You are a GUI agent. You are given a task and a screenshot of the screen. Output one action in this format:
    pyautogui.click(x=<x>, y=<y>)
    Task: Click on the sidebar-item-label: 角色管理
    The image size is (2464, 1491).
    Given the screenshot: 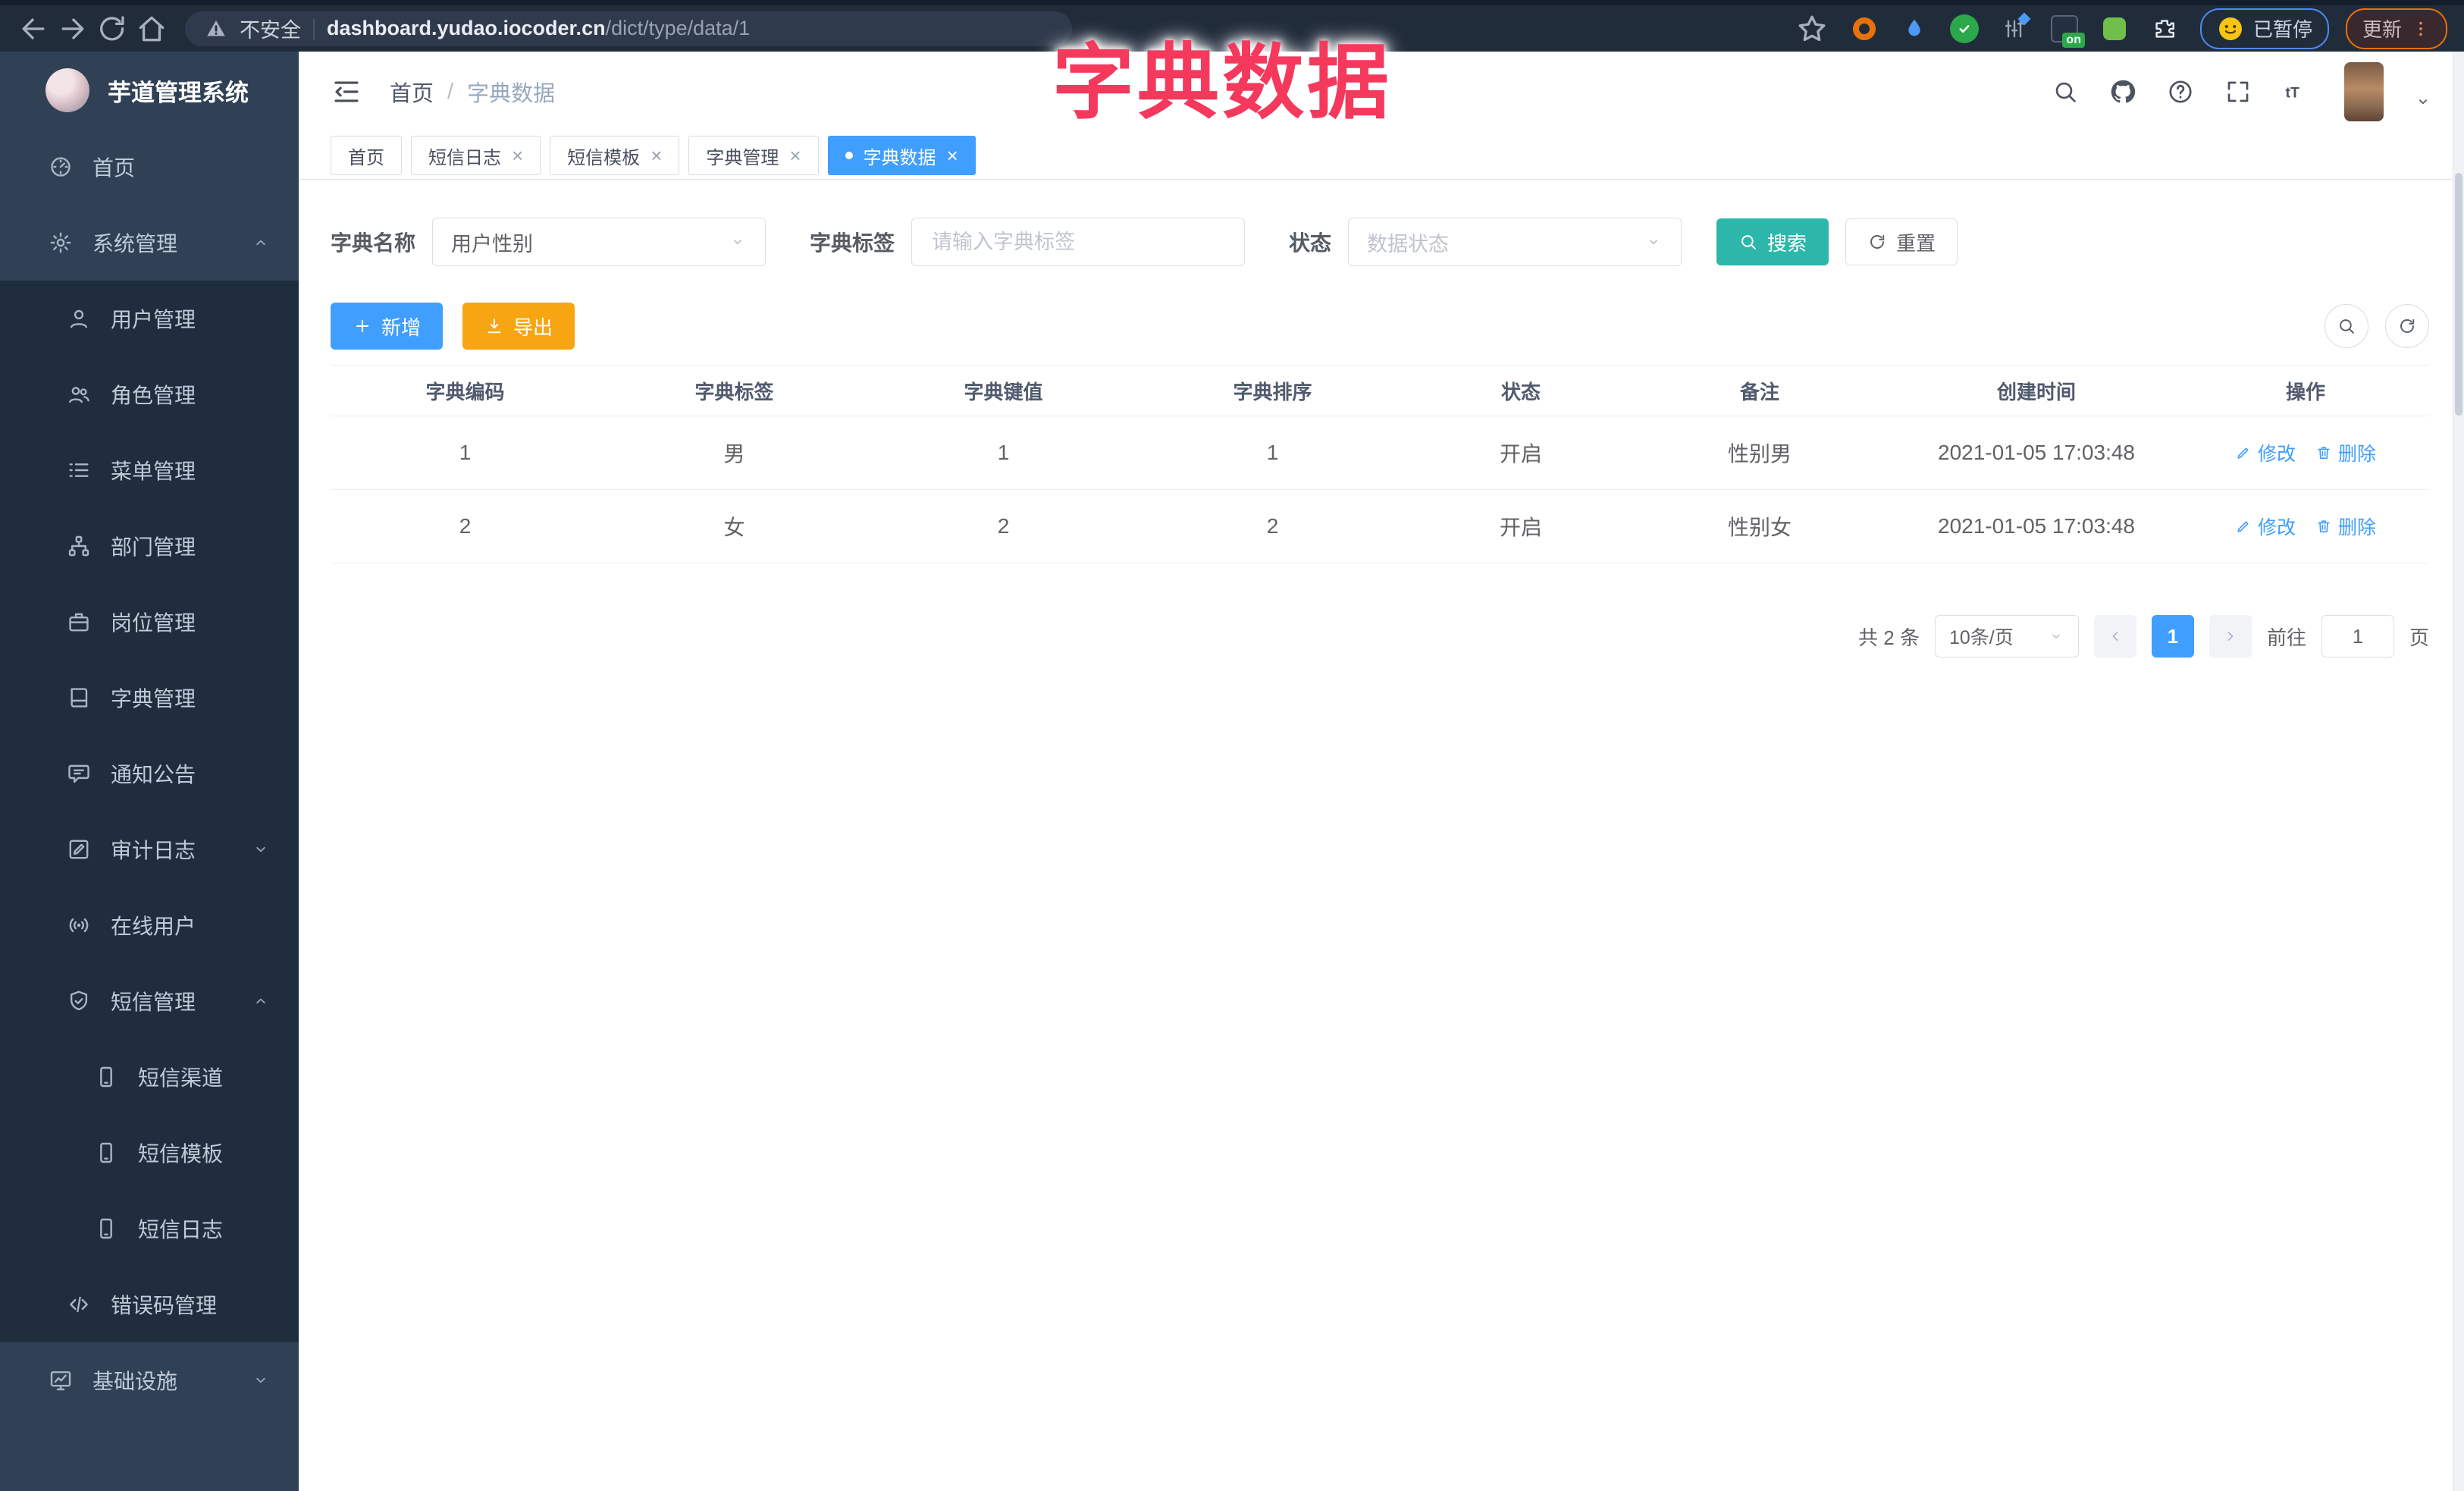 What is the action you would take?
    pyautogui.click(x=153, y=395)
    